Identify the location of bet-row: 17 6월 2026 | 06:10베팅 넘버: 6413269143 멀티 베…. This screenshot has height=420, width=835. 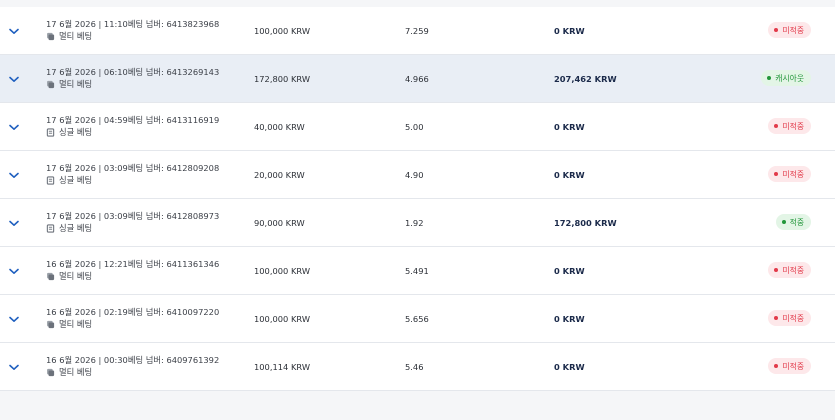
(417, 79).